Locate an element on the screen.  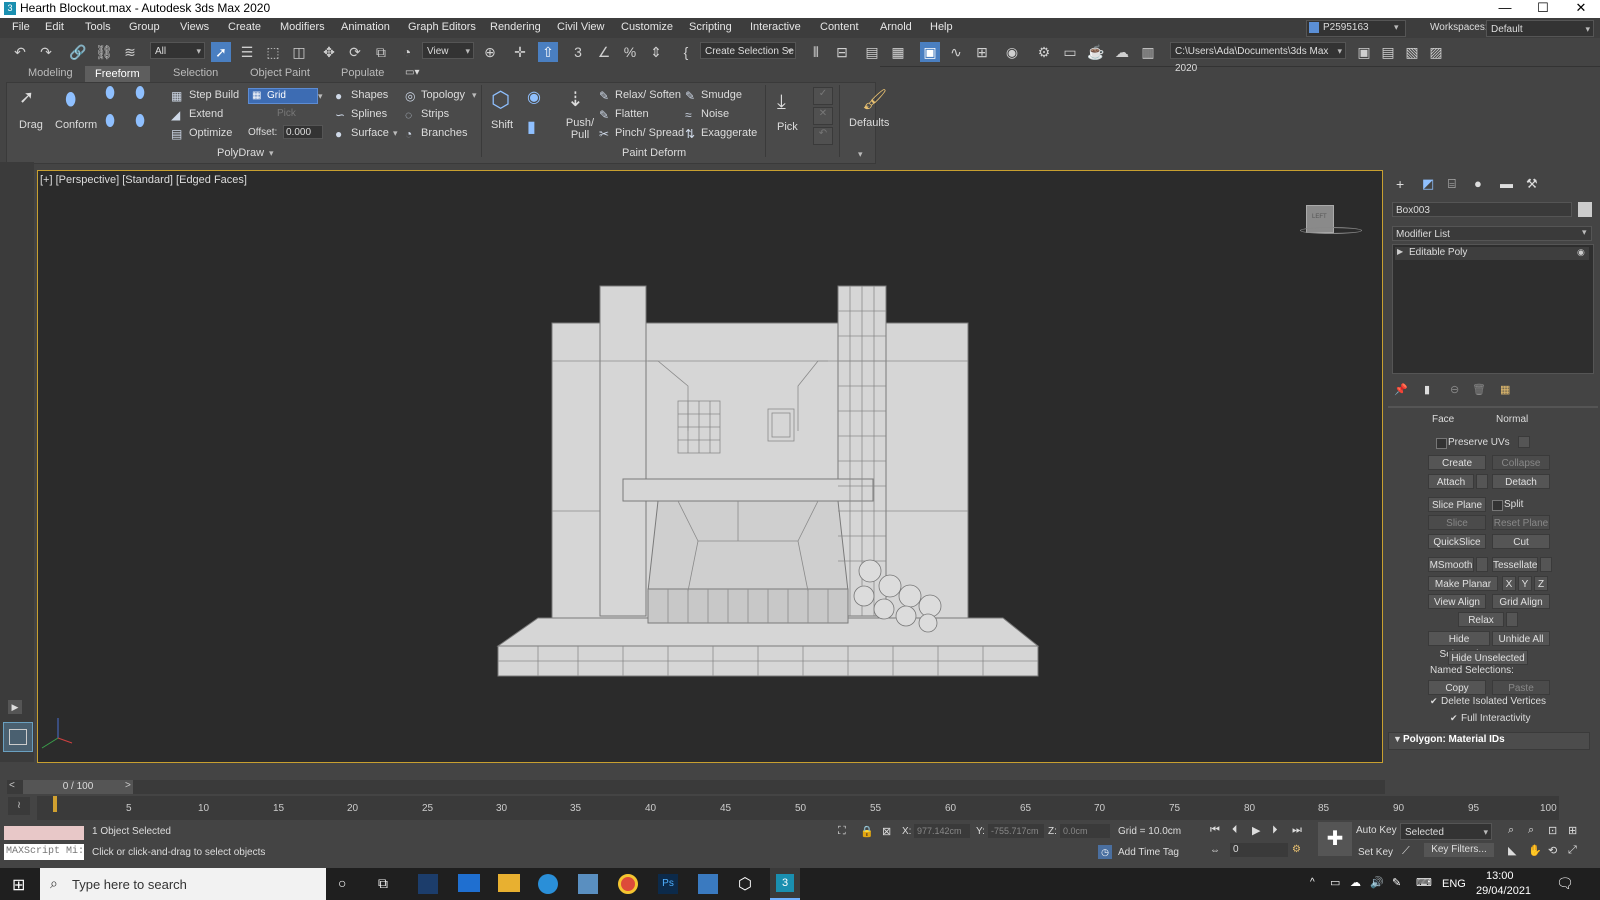
revert-icon: ↶ is located at coordinates (823, 136).